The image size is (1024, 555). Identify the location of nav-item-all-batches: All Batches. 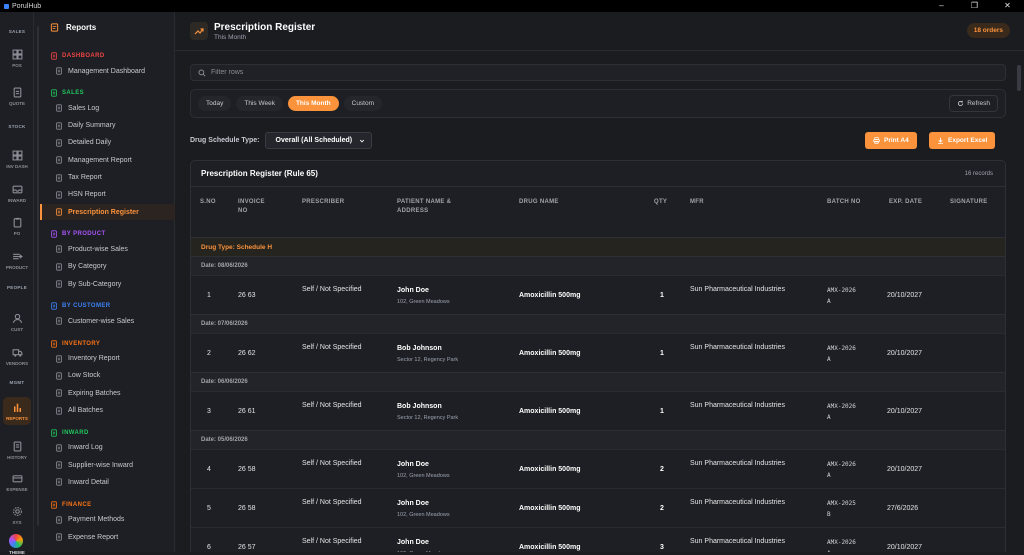
(107, 411).